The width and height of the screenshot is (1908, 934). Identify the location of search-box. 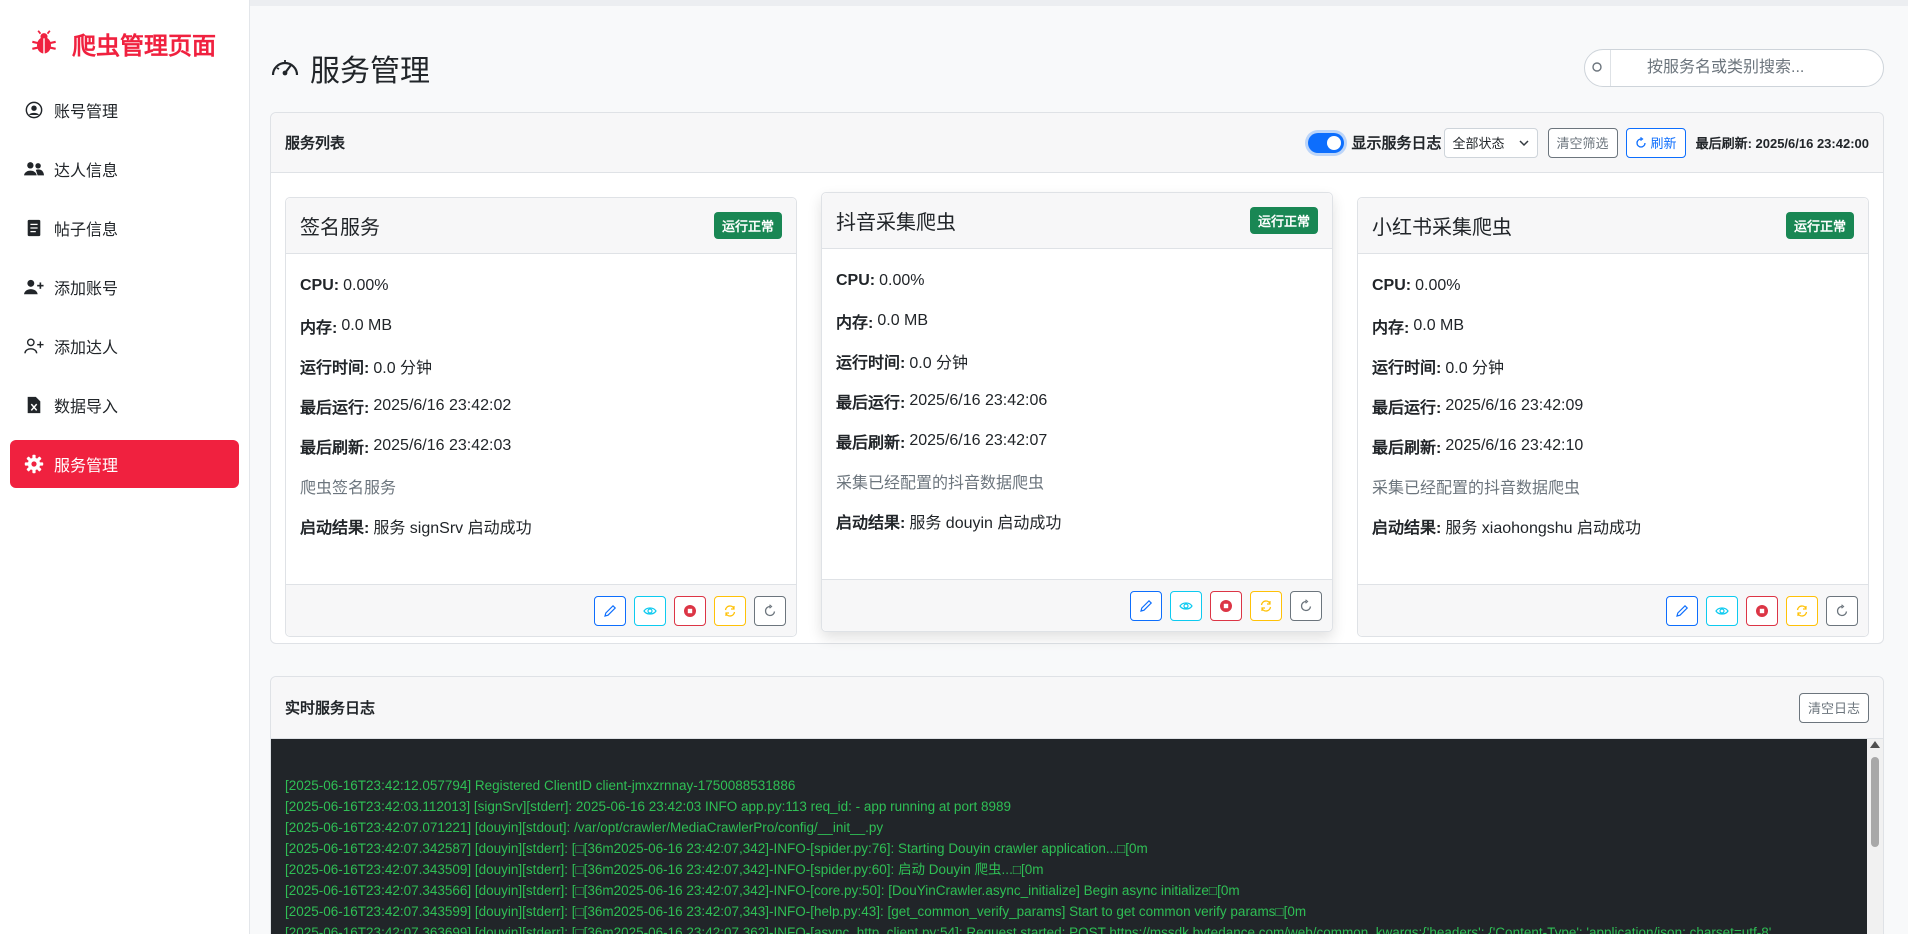
(1734, 68).